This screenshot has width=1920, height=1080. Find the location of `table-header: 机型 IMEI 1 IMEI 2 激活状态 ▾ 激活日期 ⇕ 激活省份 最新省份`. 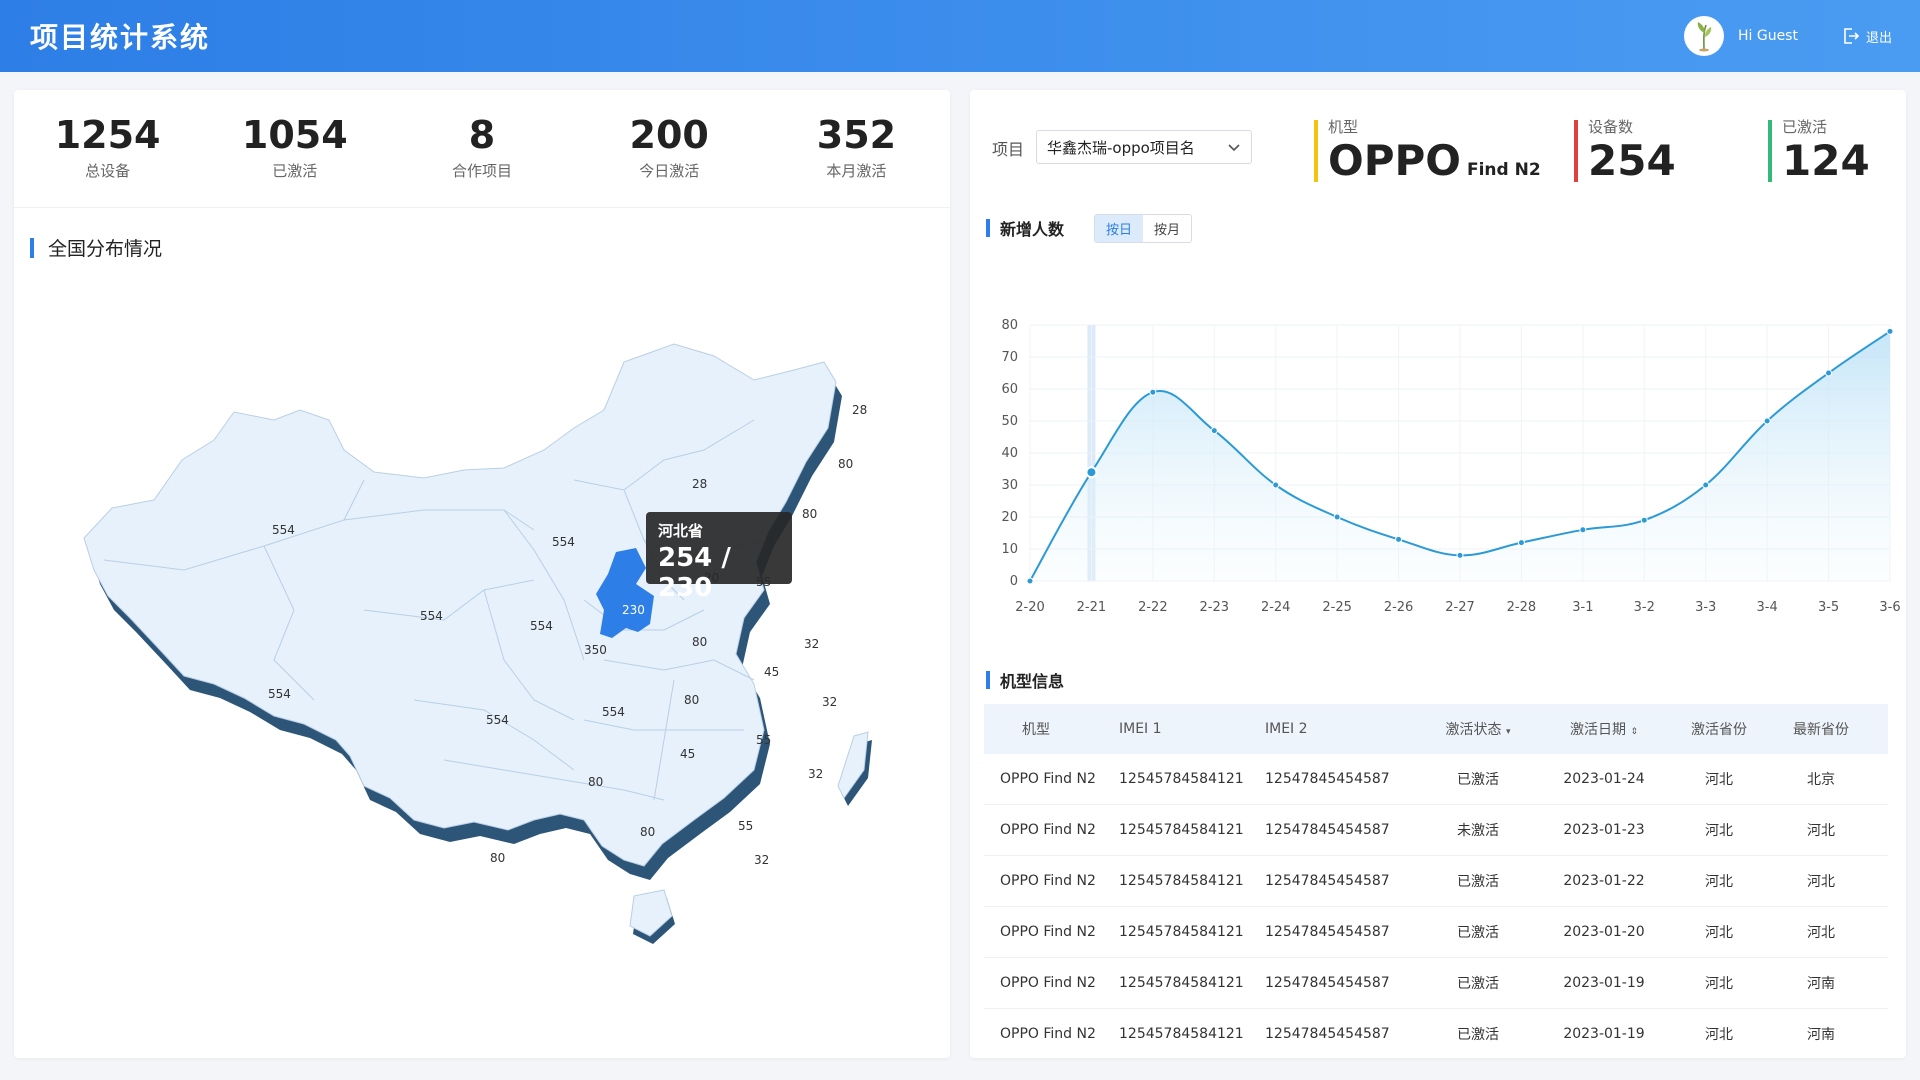

table-header: 机型 IMEI 1 IMEI 2 激活状态 ▾ 激活日期 ⇕ 激活省份 最新省份 is located at coordinates (1436, 729).